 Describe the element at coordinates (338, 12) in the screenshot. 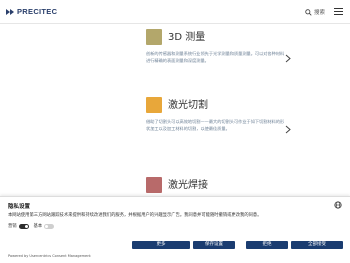

I see `menu-icon` at that location.